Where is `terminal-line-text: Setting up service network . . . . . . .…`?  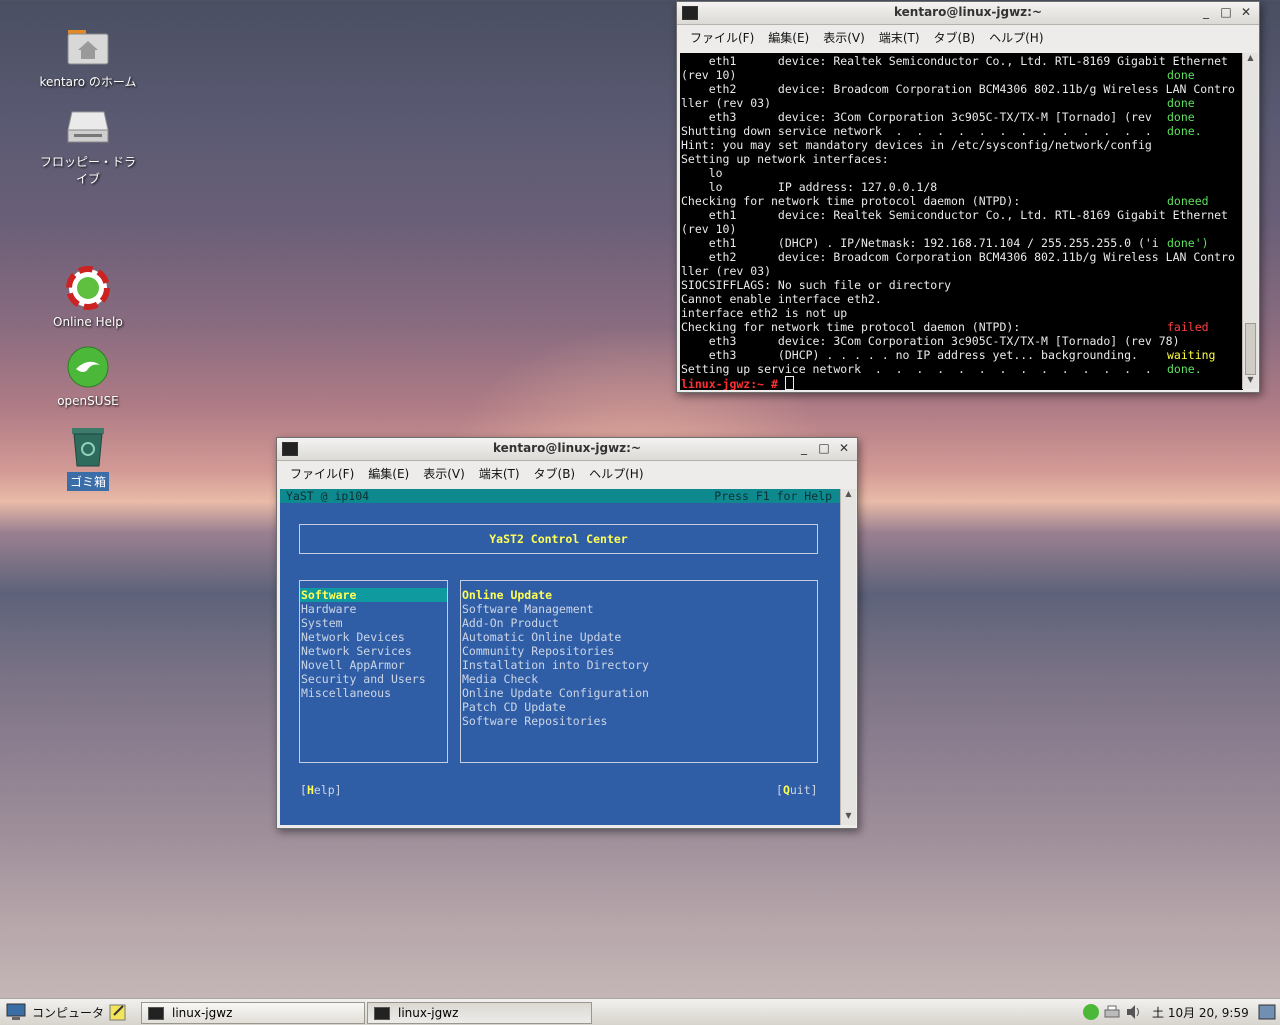
terminal-line-text: Setting up service network . . . . . . .… is located at coordinates (916, 369).